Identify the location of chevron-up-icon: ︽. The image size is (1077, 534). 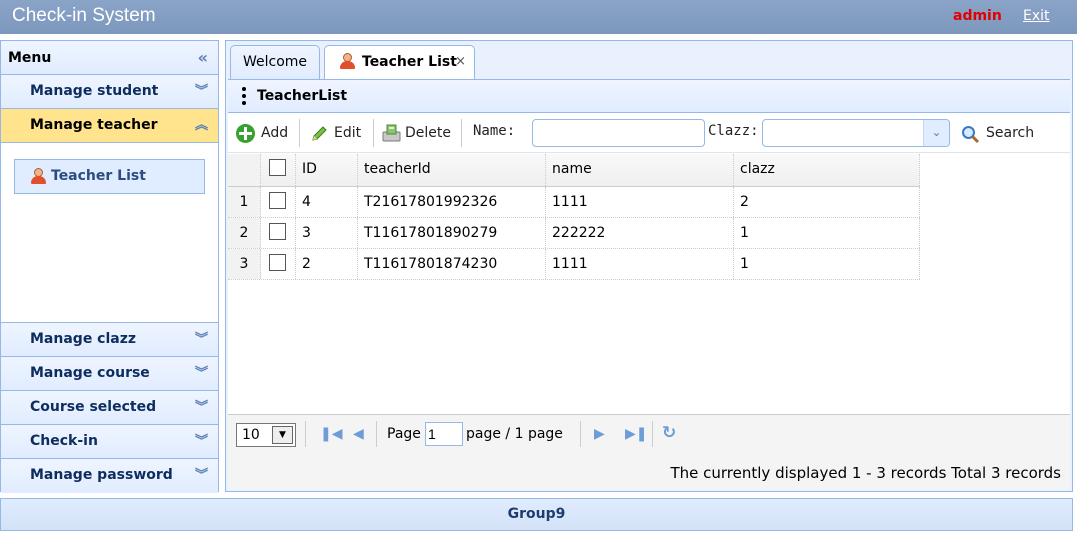
(201, 125).